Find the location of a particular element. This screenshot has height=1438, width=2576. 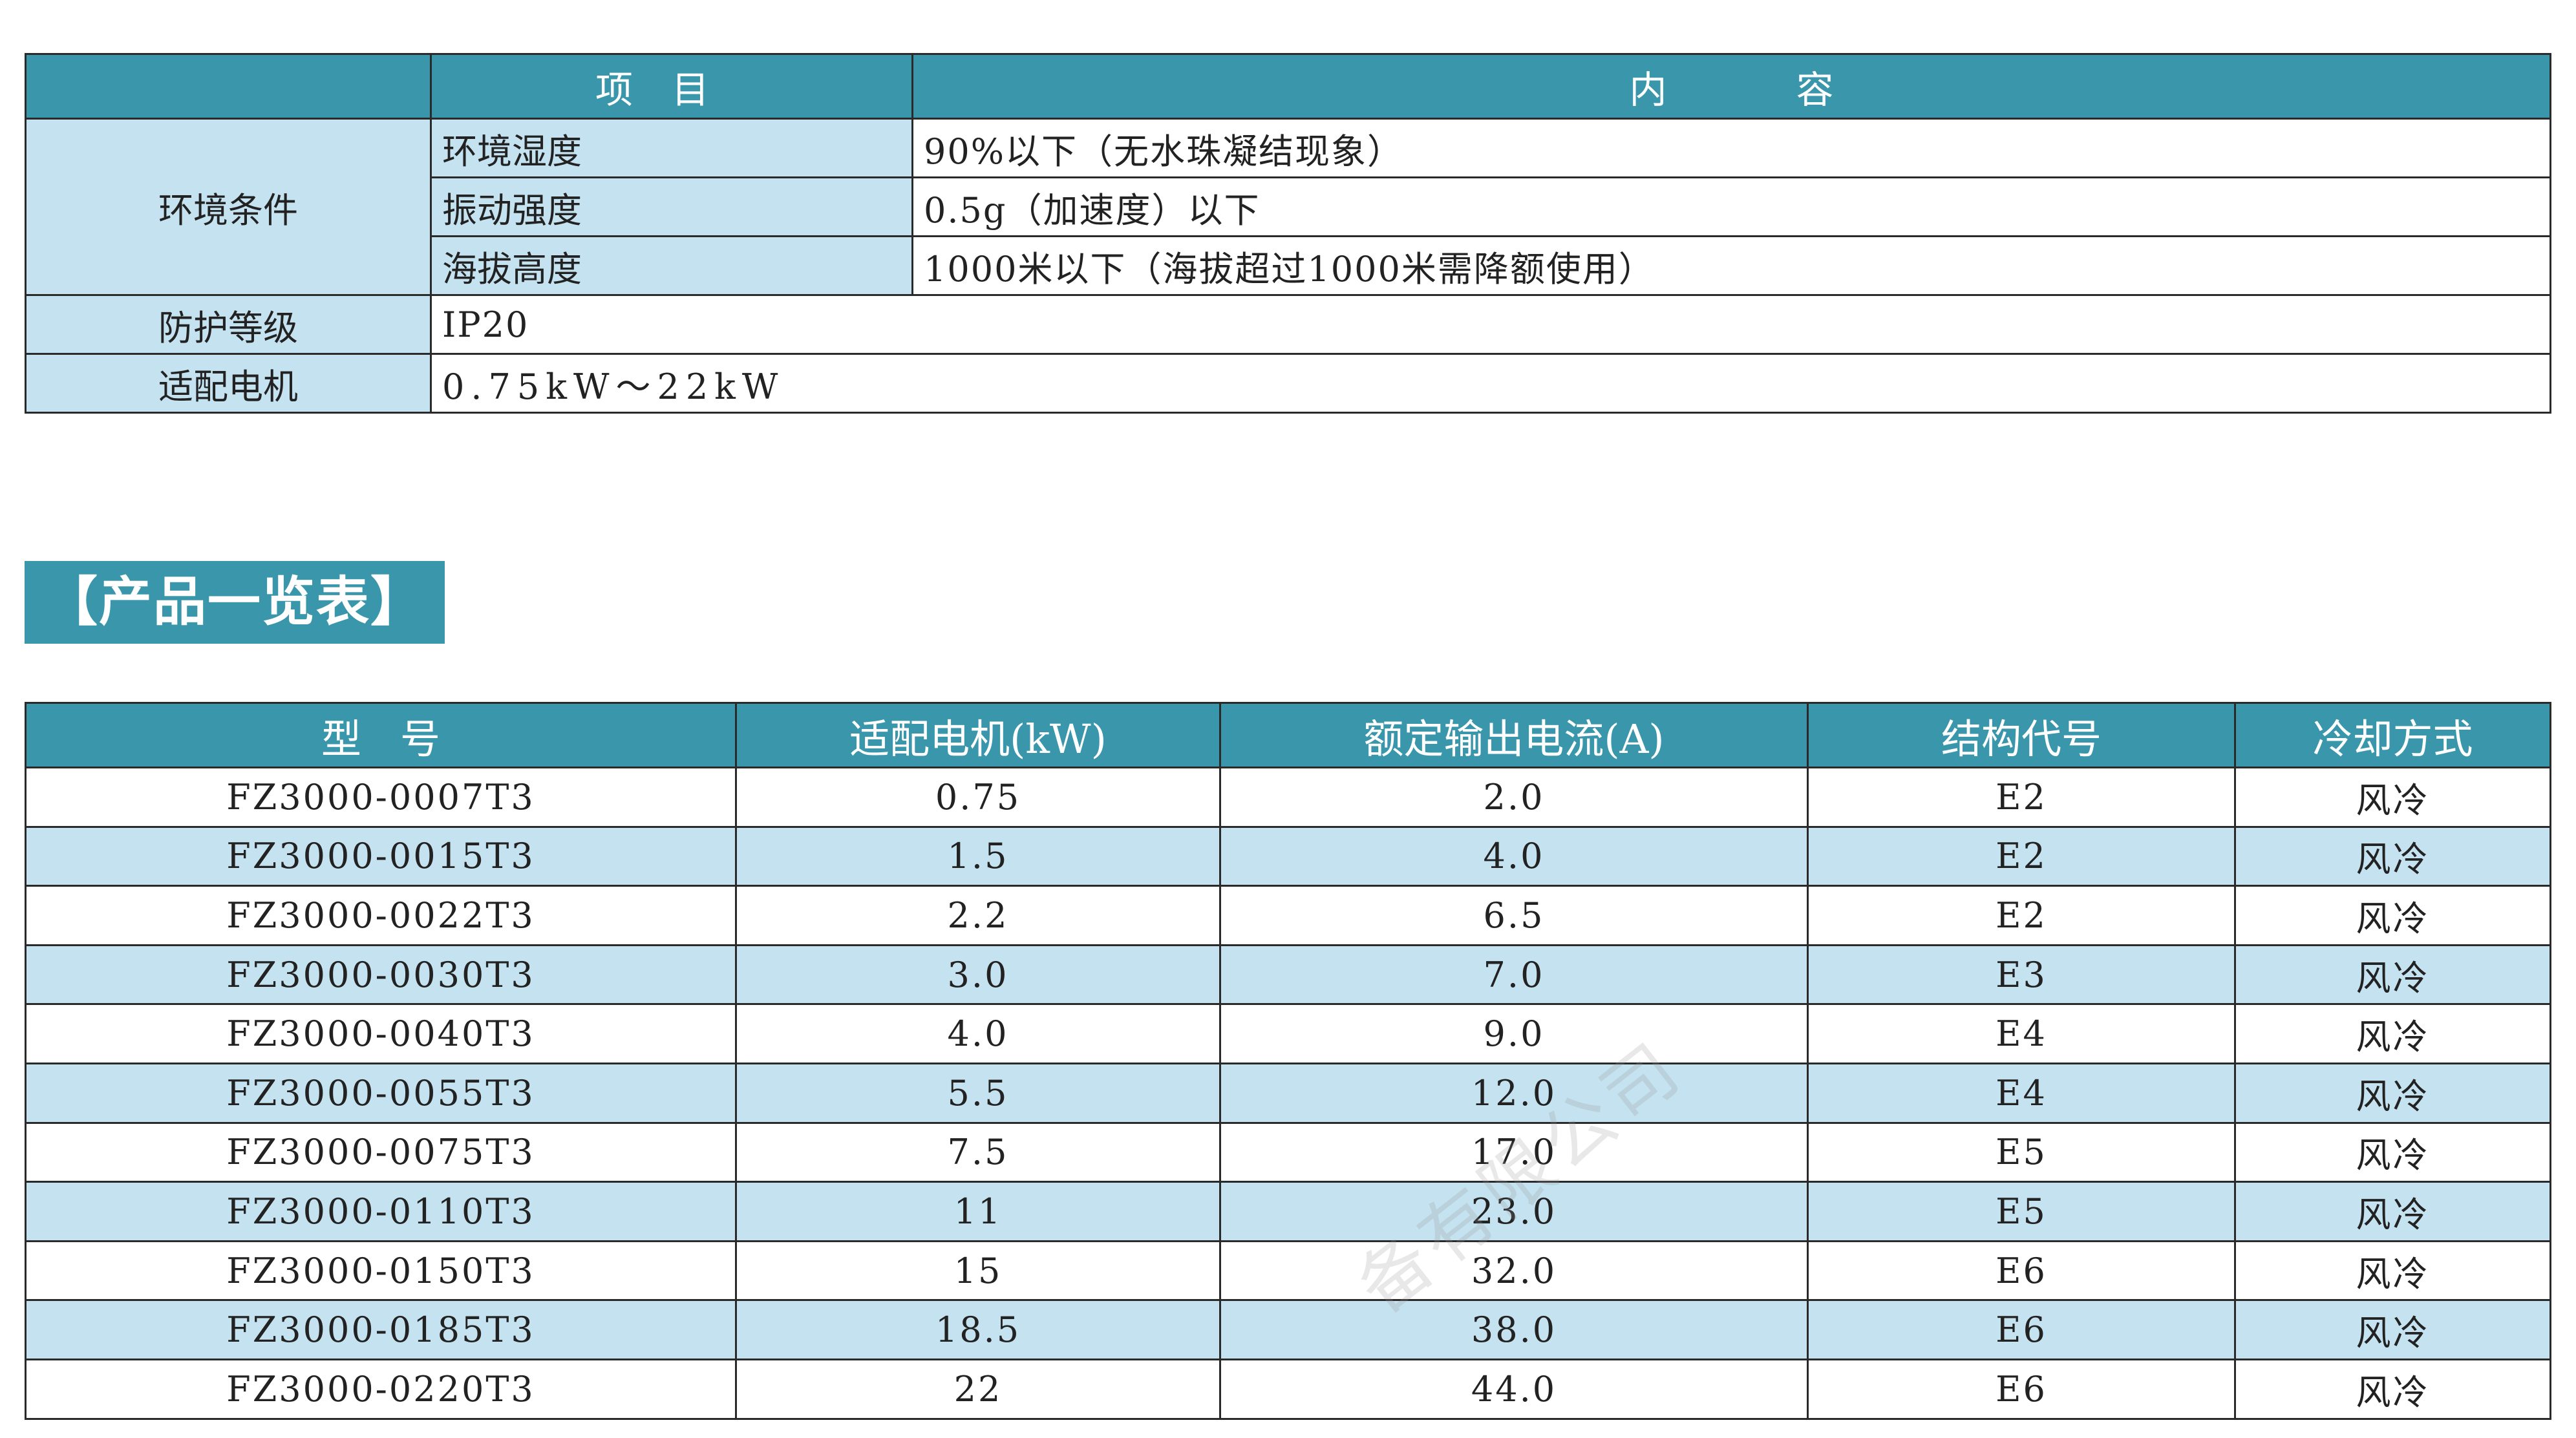

cell-motor-kw: 5.5 is located at coordinates (978, 1093).